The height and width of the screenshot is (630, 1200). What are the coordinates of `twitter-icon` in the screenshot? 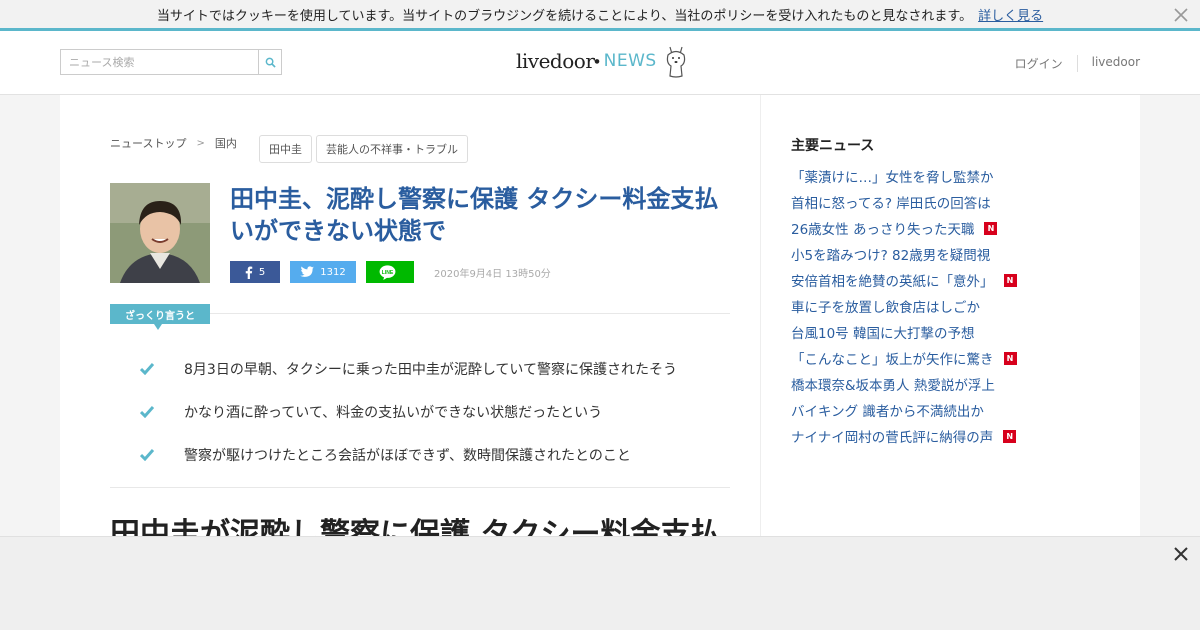 It's located at (307, 271).